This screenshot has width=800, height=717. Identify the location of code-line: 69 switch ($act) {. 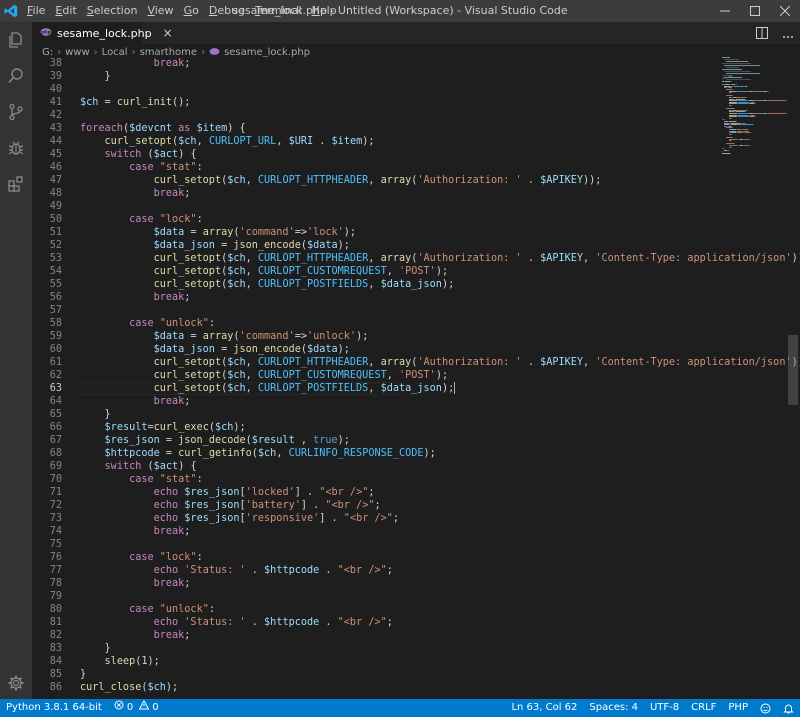
(377, 466).